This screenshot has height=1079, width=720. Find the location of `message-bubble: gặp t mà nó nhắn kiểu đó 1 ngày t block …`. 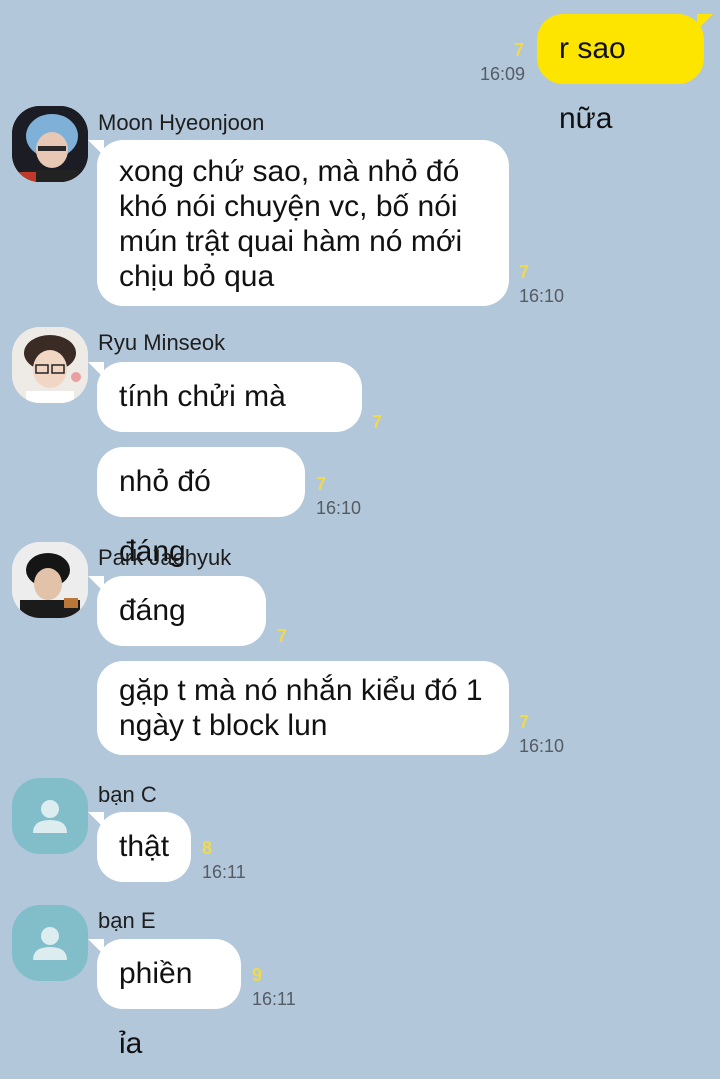

message-bubble: gặp t mà nó nhắn kiểu đó 1 ngày t block … is located at coordinates (303, 708).